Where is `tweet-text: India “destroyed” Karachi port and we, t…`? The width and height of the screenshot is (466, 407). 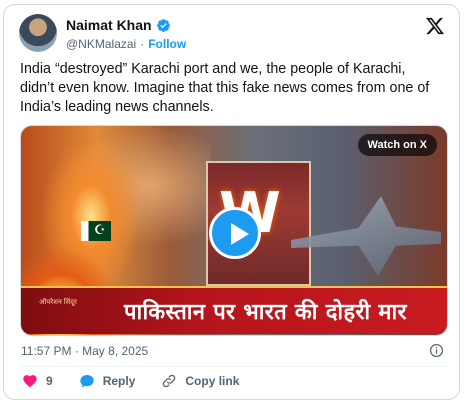
tweet-text: India “destroyed” Karachi port and we, t… is located at coordinates (225, 88).